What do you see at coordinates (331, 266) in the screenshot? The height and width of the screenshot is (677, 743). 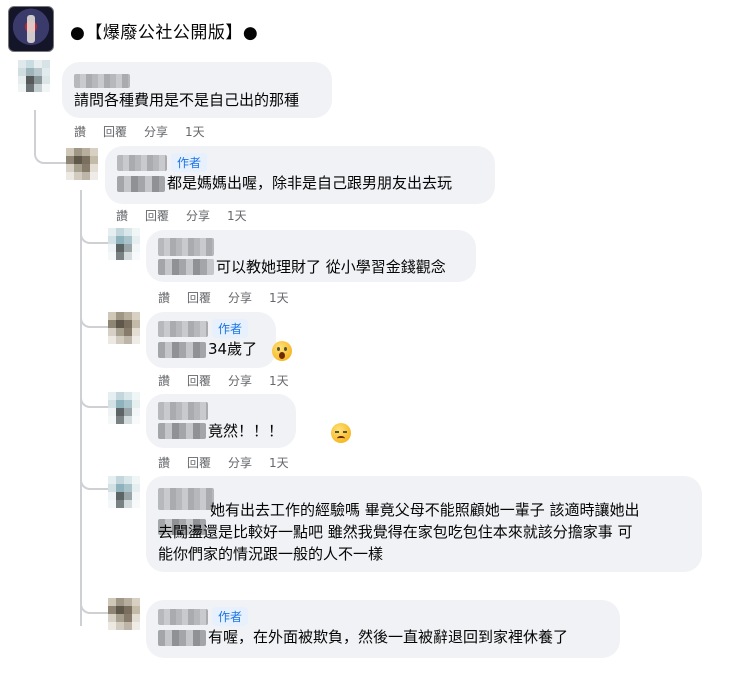 I see `comment-text: 可以教她理財了 從小學習金錢觀念` at bounding box center [331, 266].